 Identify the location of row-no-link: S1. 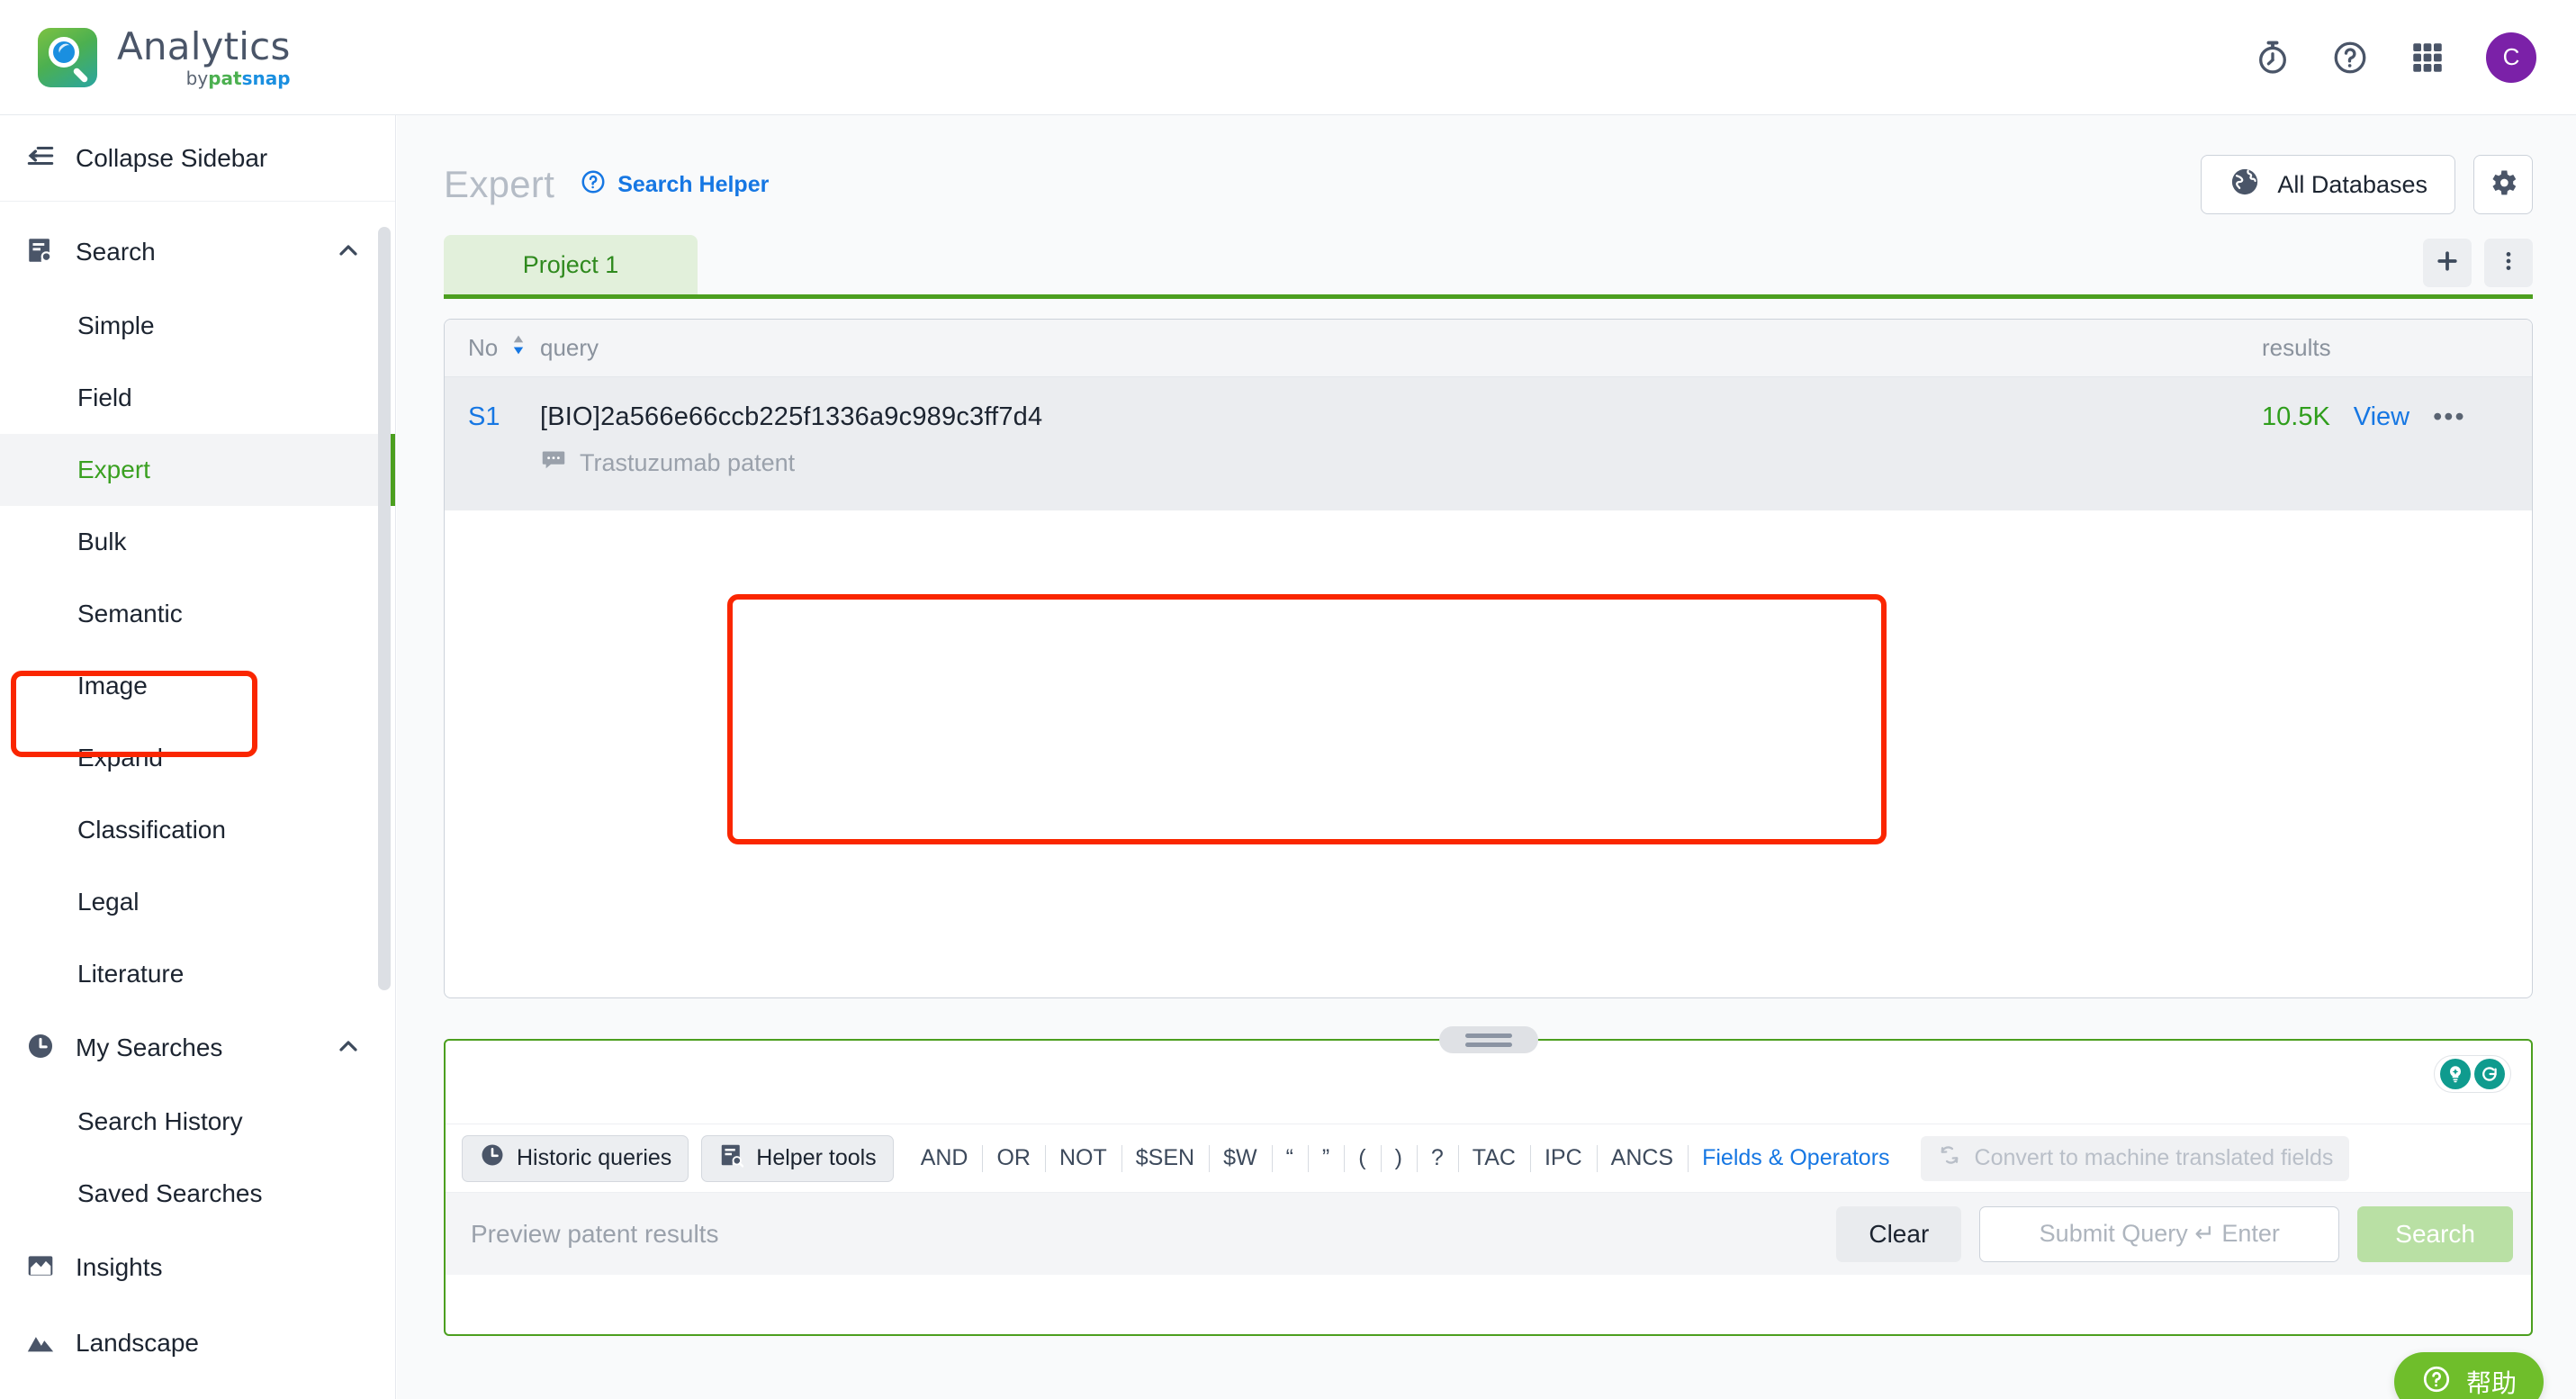
(492, 441).